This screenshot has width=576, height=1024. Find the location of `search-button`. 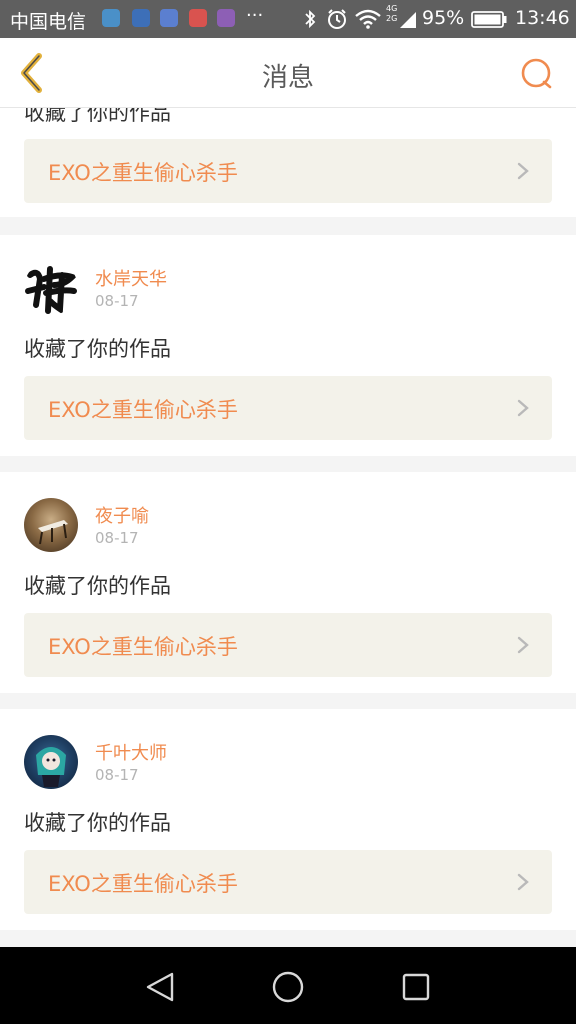

search-button is located at coordinates (536, 74).